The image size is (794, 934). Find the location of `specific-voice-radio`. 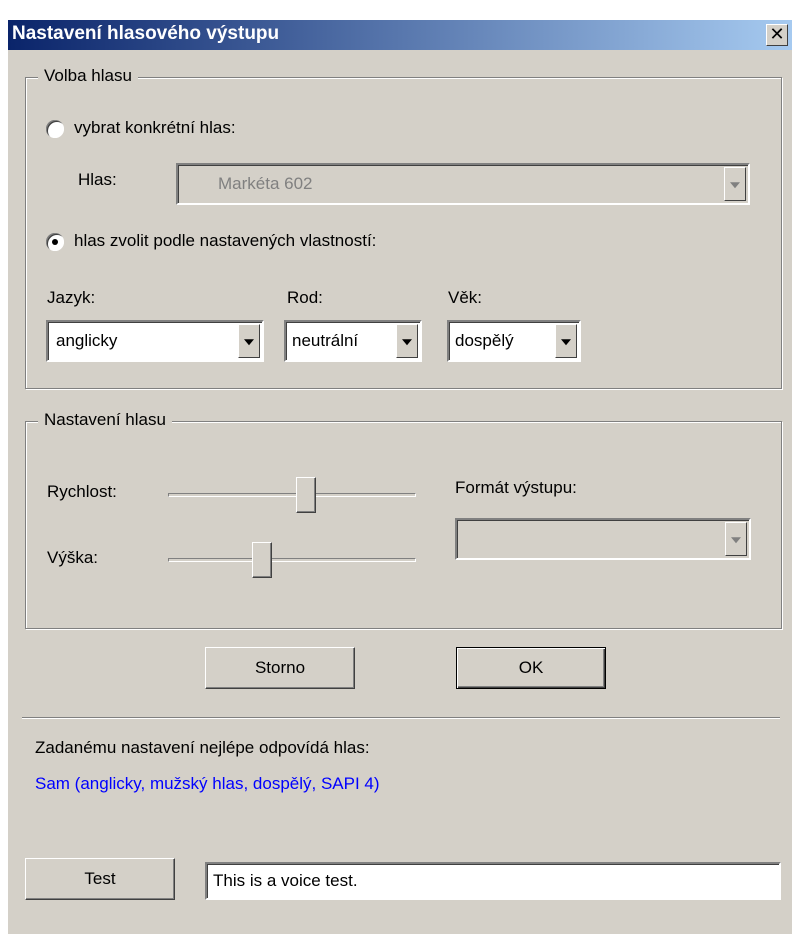

specific-voice-radio is located at coordinates (55, 129).